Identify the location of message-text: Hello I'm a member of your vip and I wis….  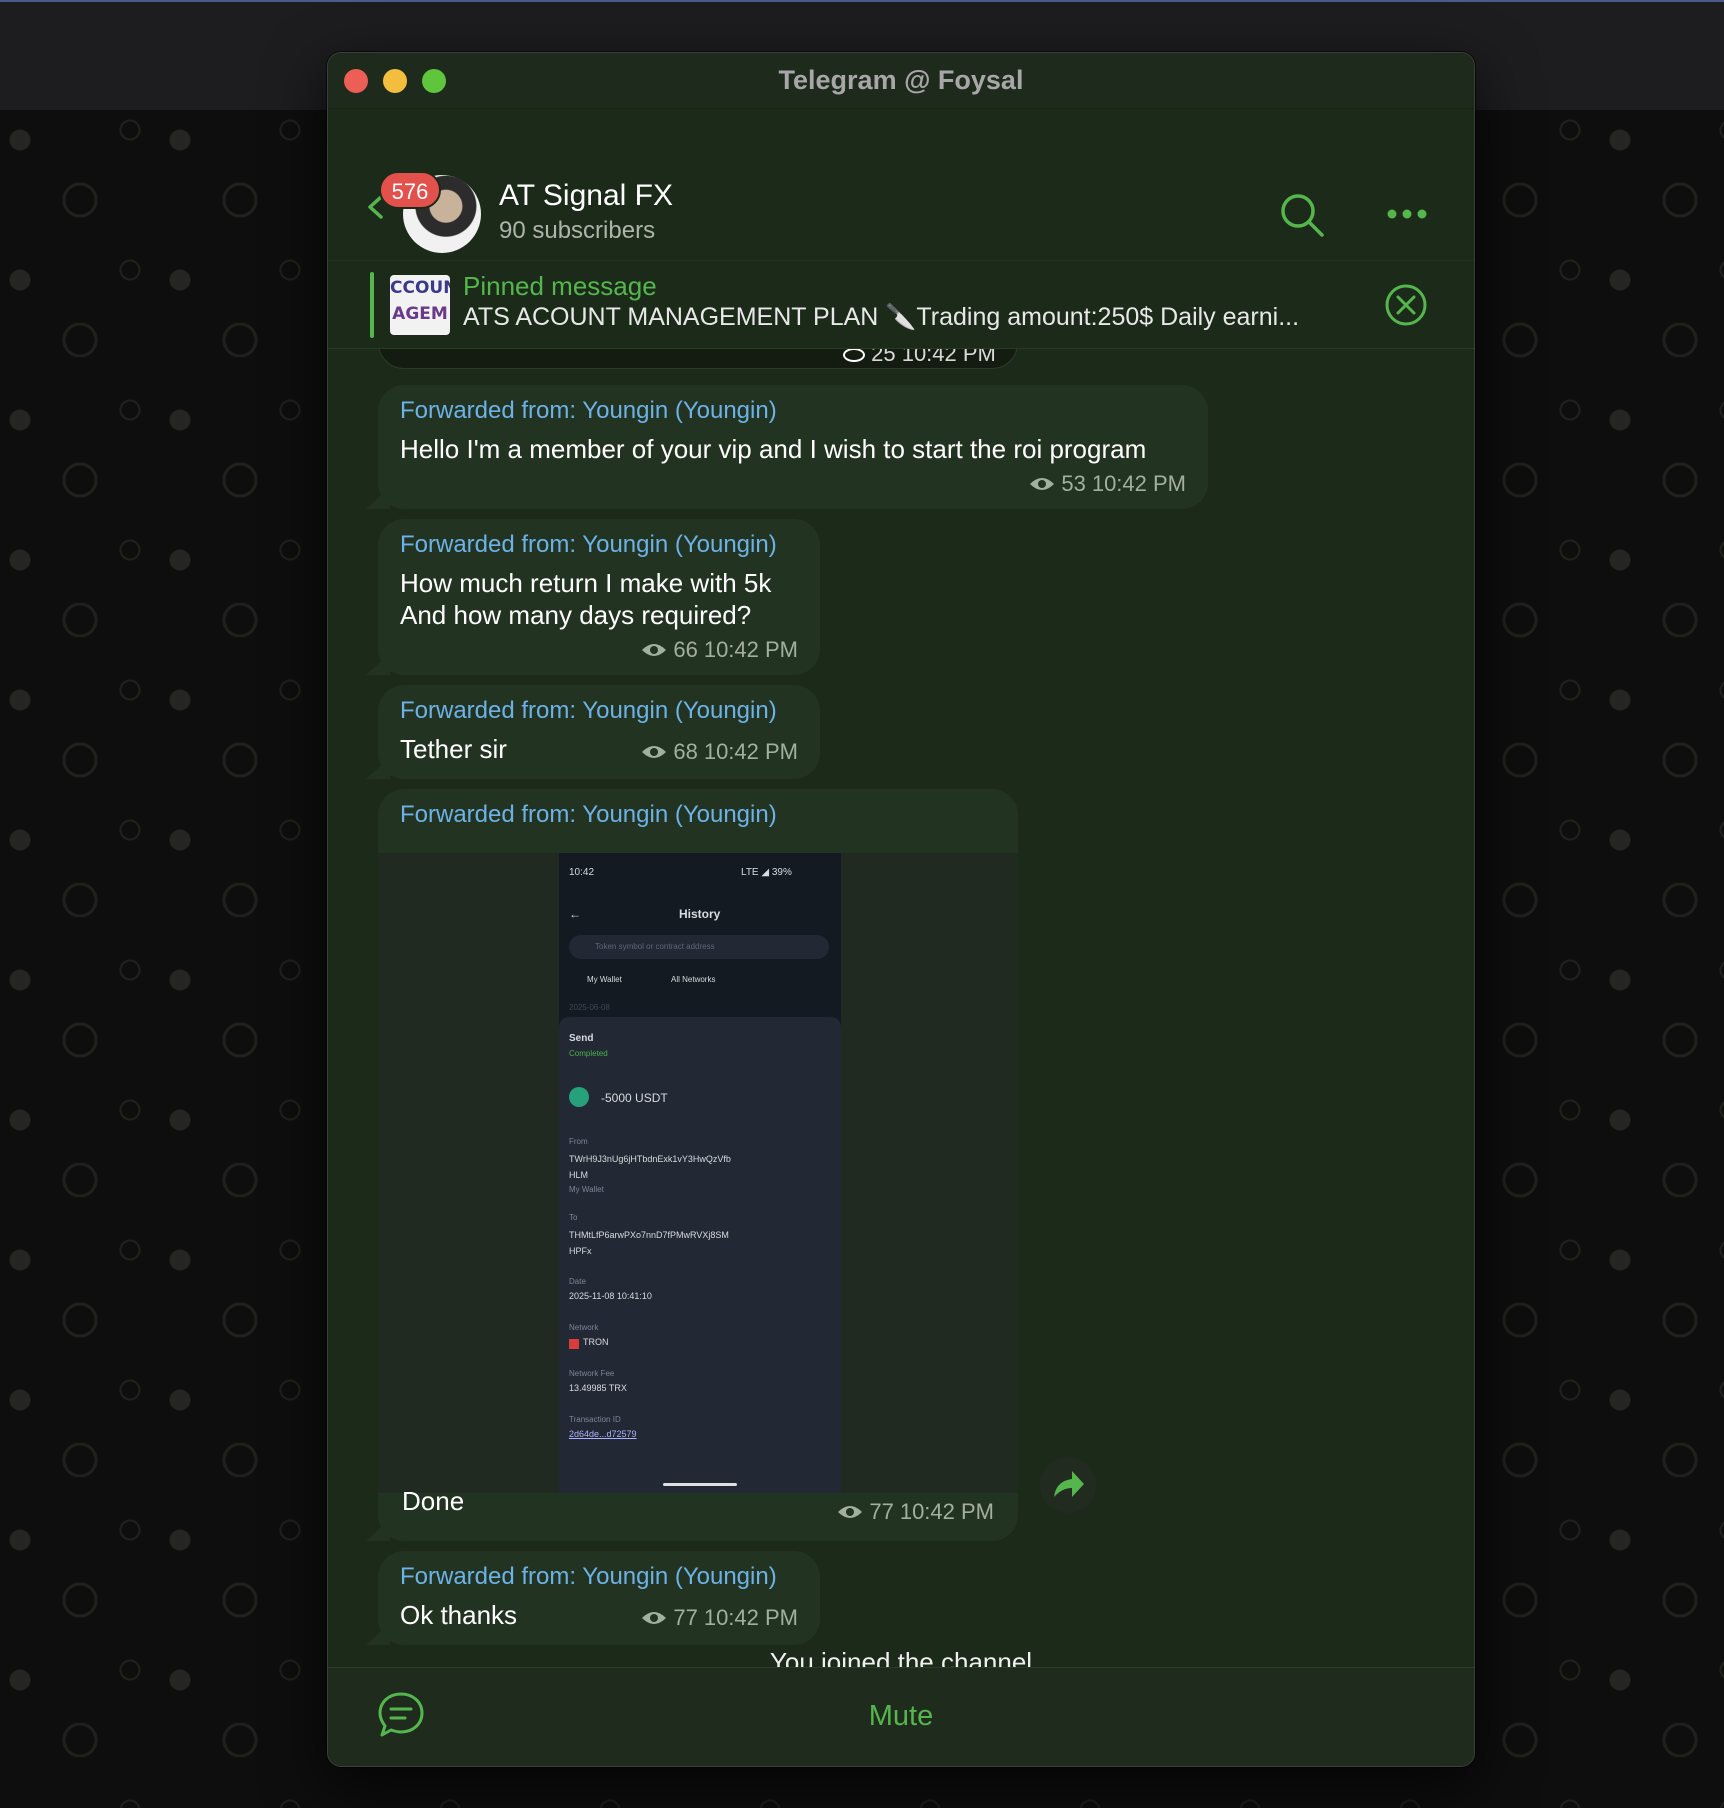
(773, 449).